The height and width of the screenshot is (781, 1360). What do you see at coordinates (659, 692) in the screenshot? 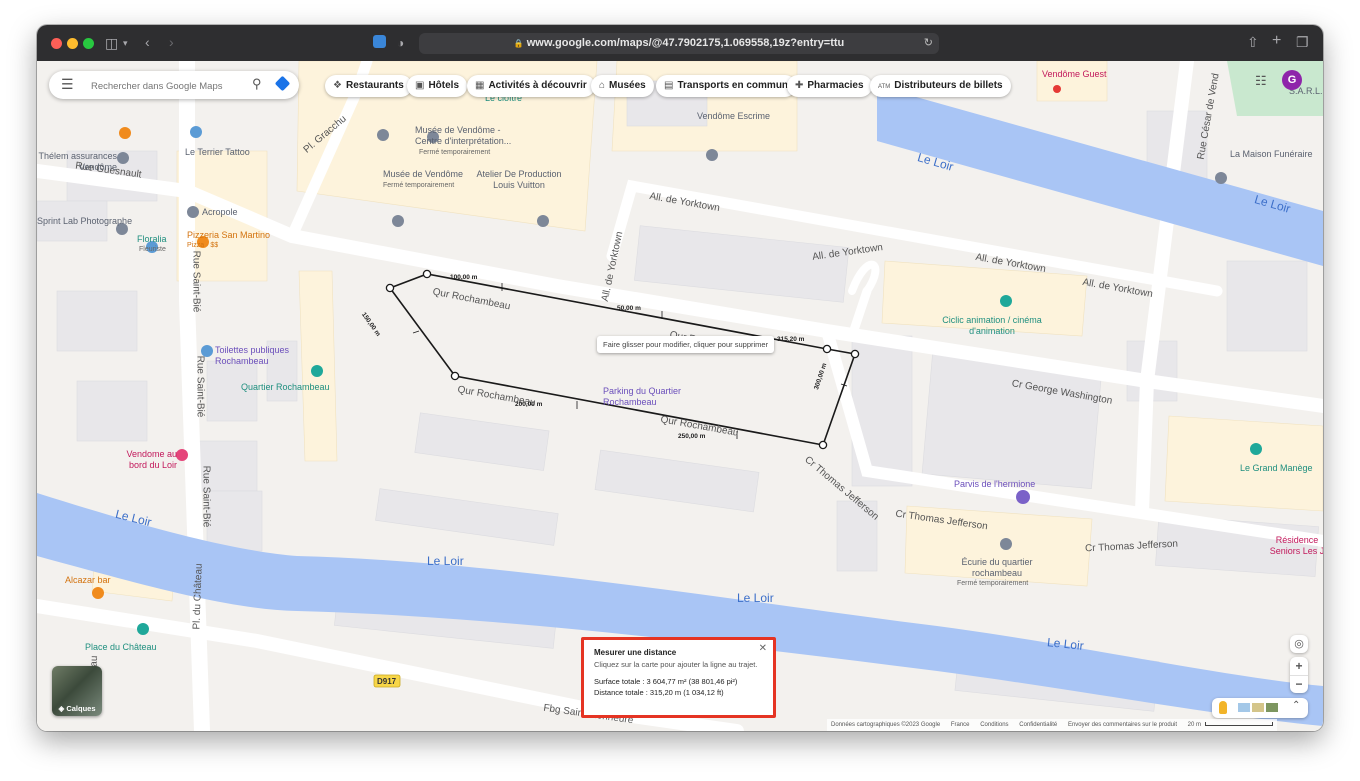
I see `measure-distance: Distance totale : 315,20 m (1 034,12 ft)` at bounding box center [659, 692].